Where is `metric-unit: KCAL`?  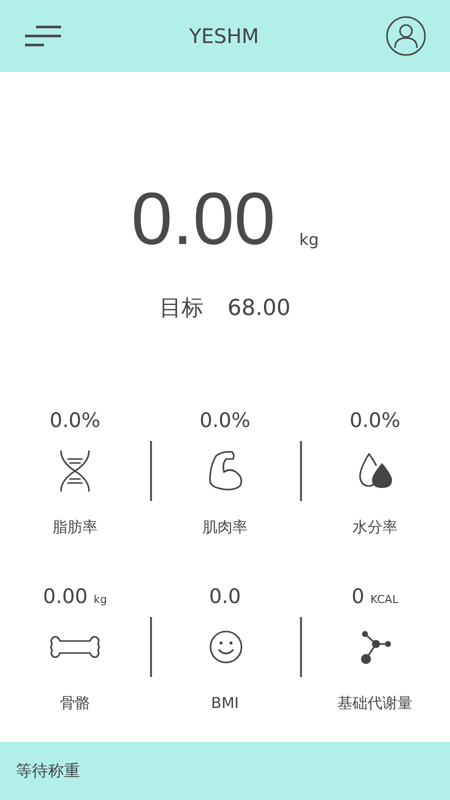
metric-unit: KCAL is located at coordinates (384, 600).